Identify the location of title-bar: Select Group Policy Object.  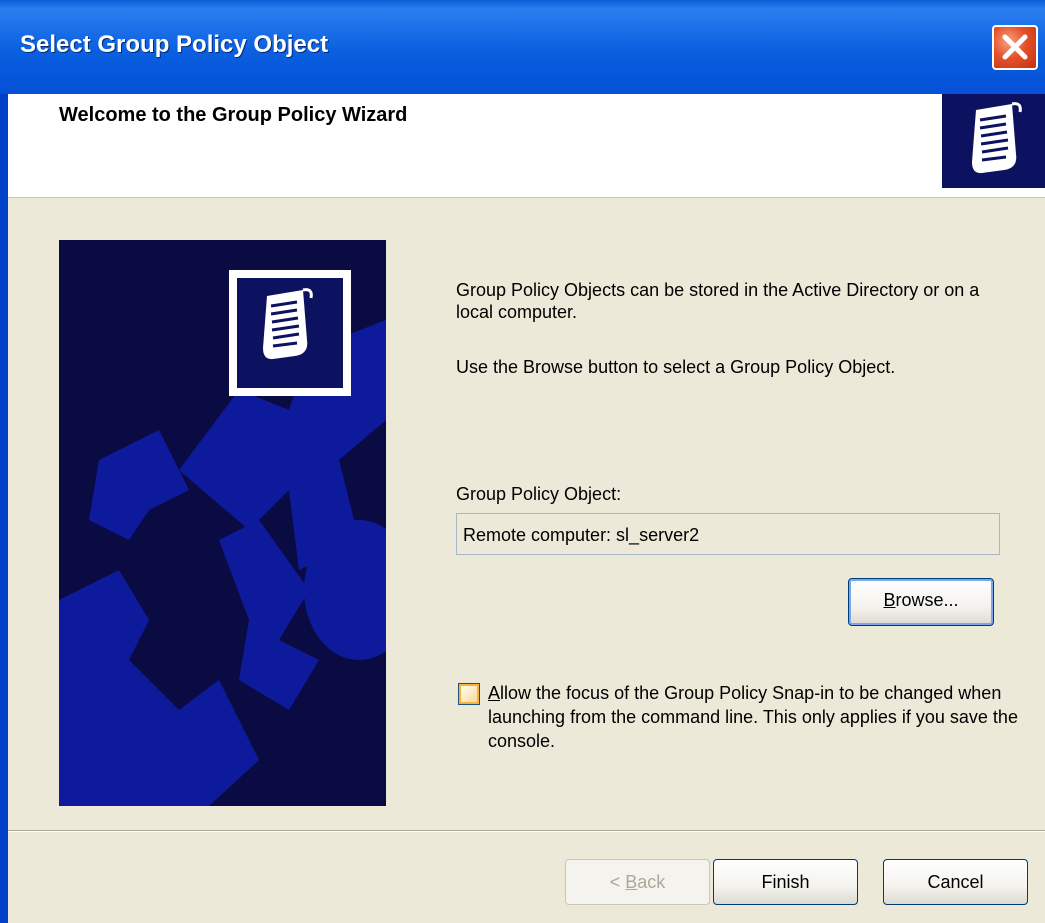
(522, 47).